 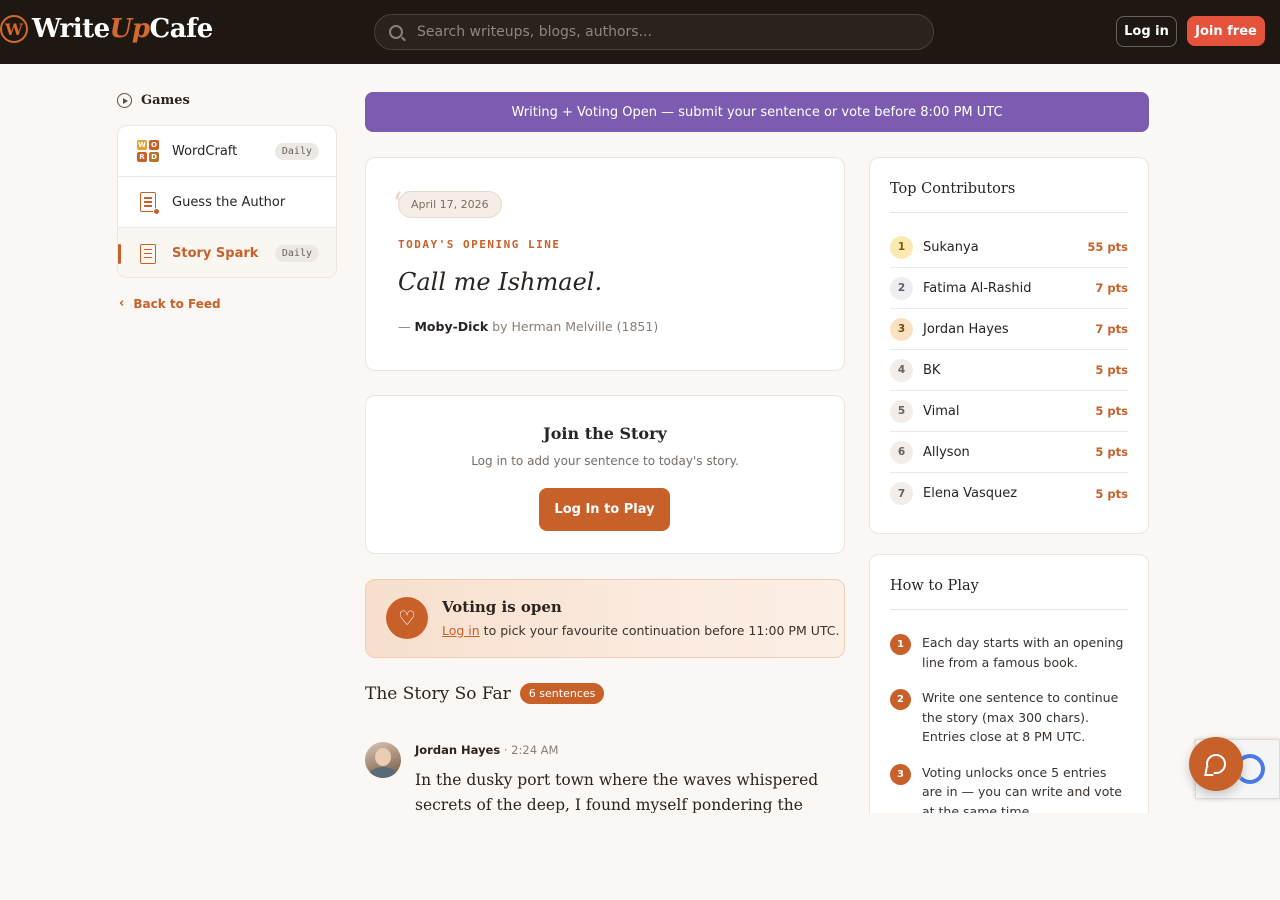 I want to click on rank-badge: 3, so click(x=901, y=329).